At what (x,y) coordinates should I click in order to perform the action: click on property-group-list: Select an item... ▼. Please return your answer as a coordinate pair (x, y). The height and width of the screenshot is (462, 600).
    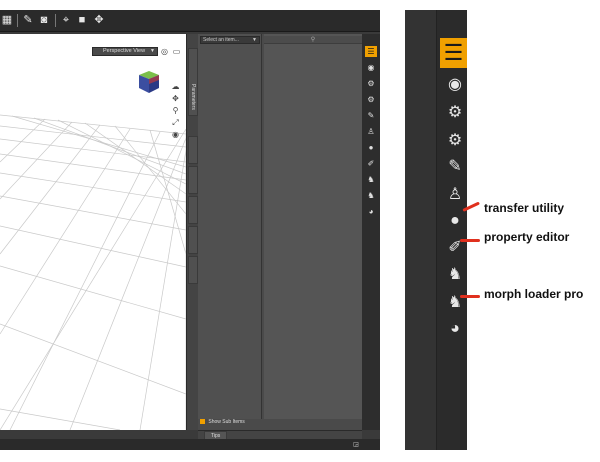
    Looking at the image, I should click on (230, 226).